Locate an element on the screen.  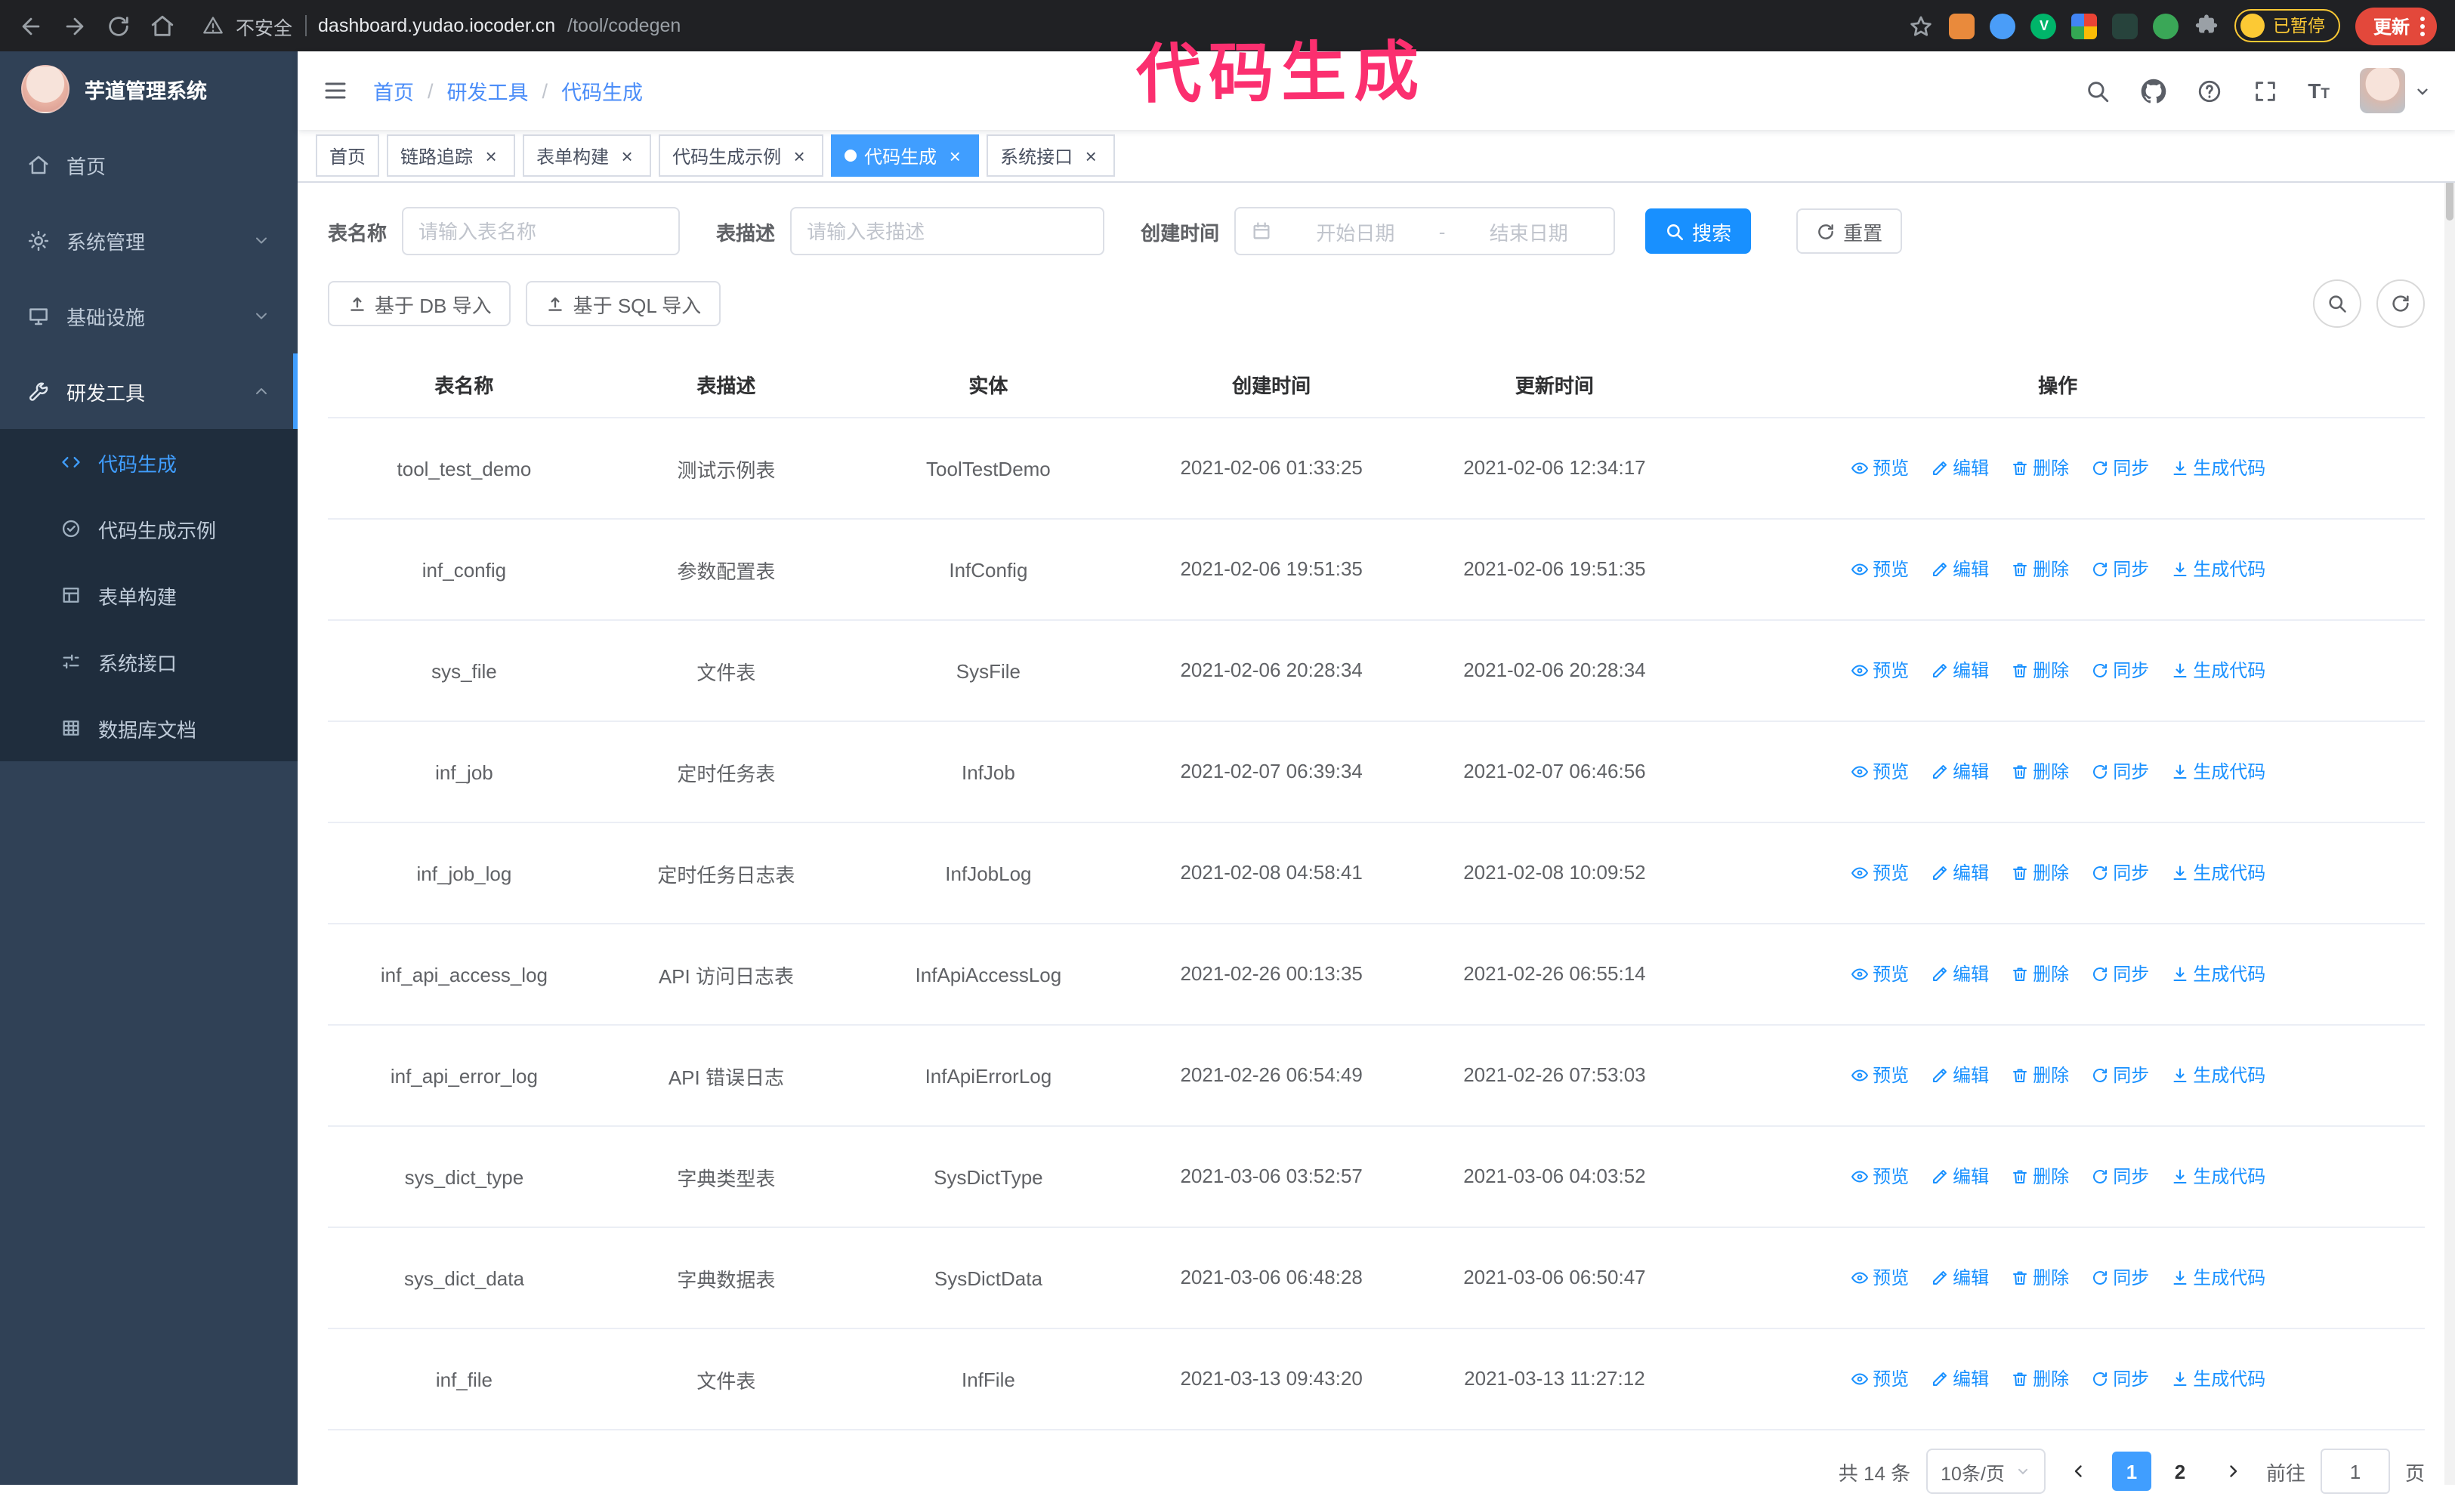
extension-icon-3: V is located at coordinates (2044, 26).